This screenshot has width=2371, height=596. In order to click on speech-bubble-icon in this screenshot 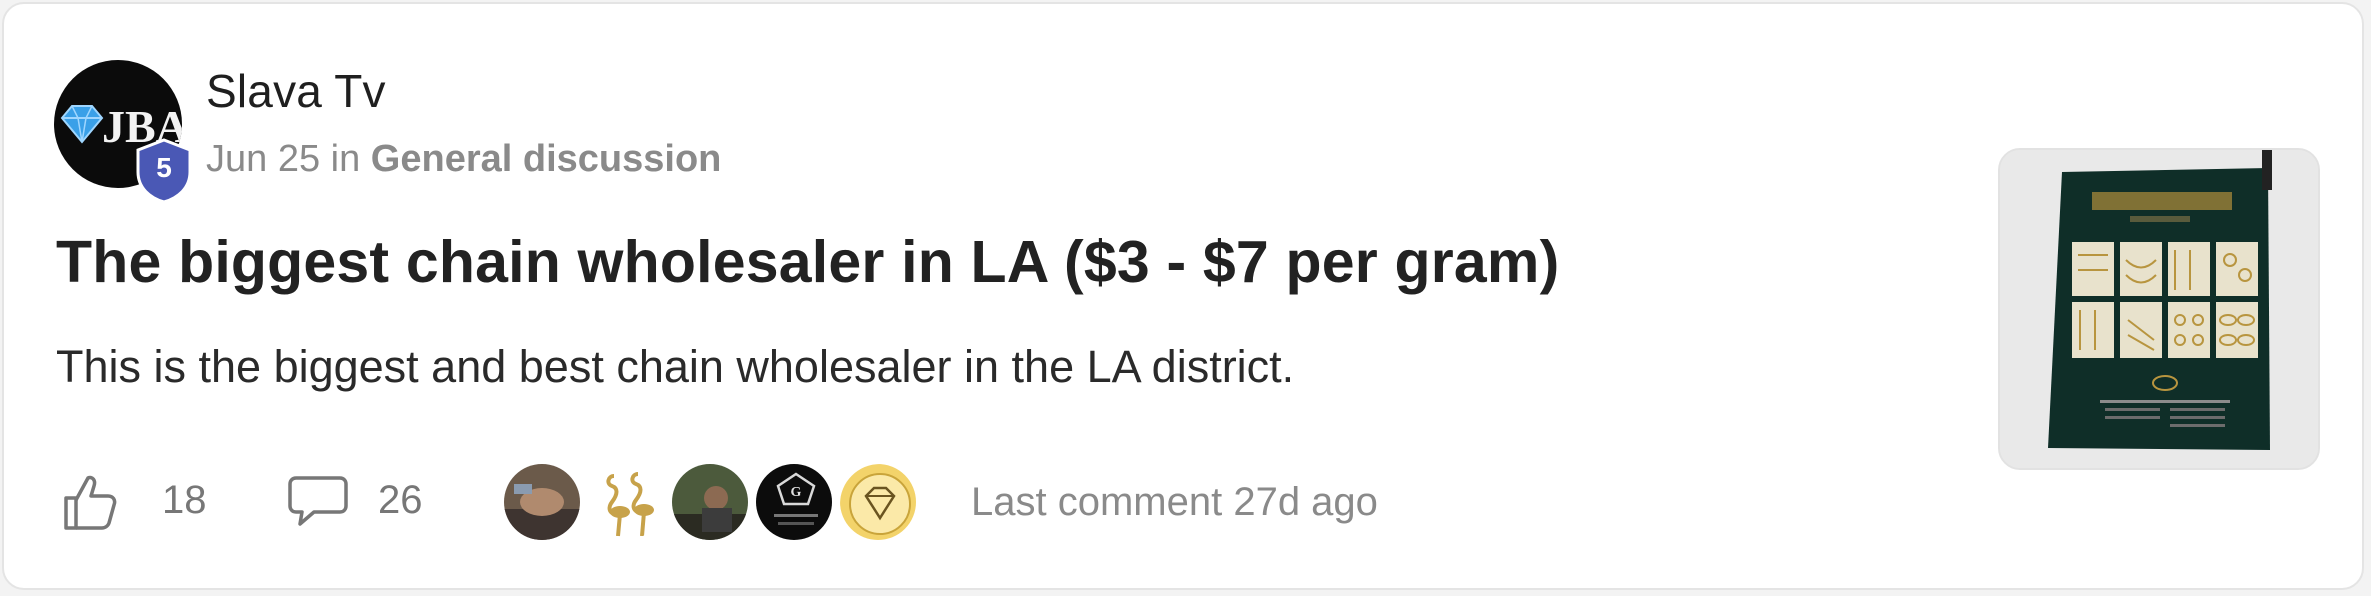, I will do `click(318, 502)`.